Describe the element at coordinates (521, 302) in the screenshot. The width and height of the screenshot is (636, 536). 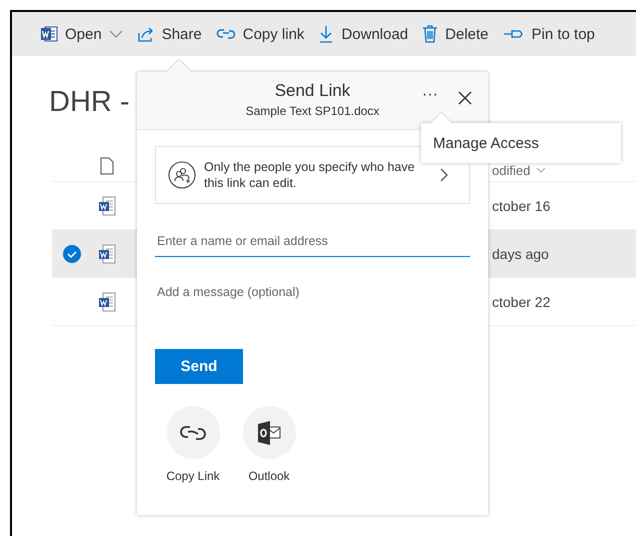
I see `modified-date: ctober 22` at that location.